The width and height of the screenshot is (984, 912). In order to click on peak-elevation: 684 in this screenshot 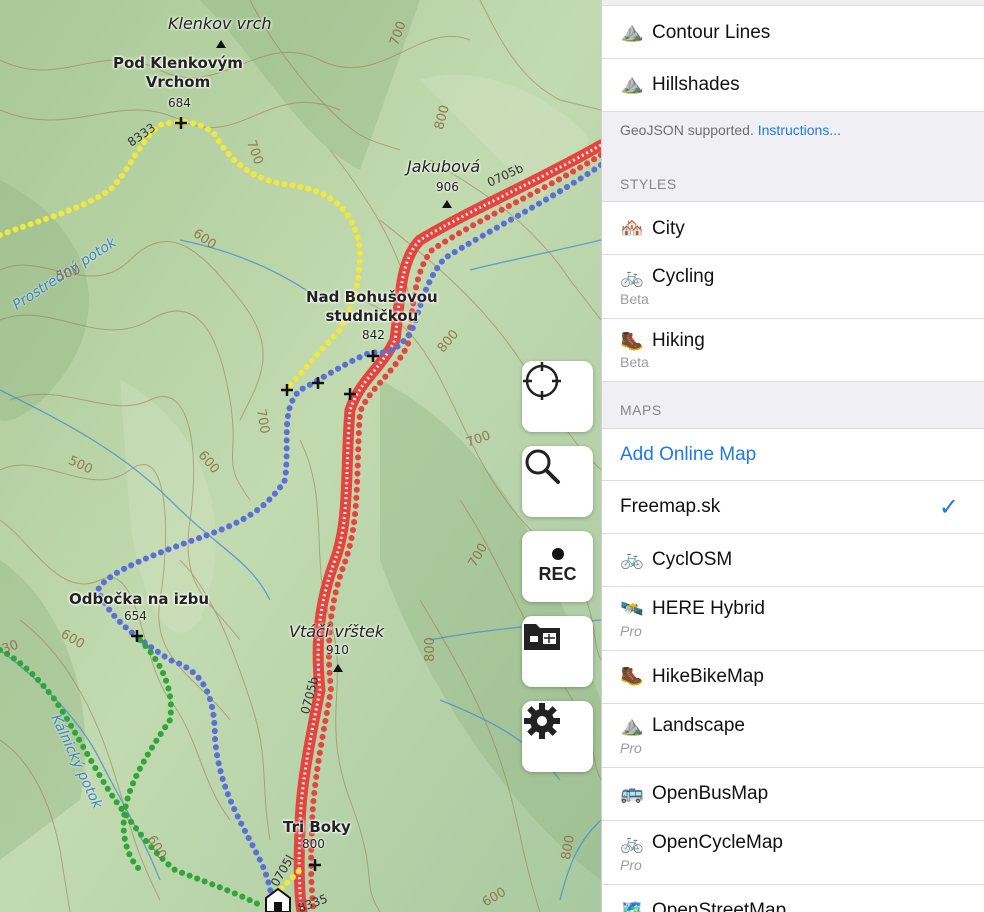, I will do `click(179, 103)`.